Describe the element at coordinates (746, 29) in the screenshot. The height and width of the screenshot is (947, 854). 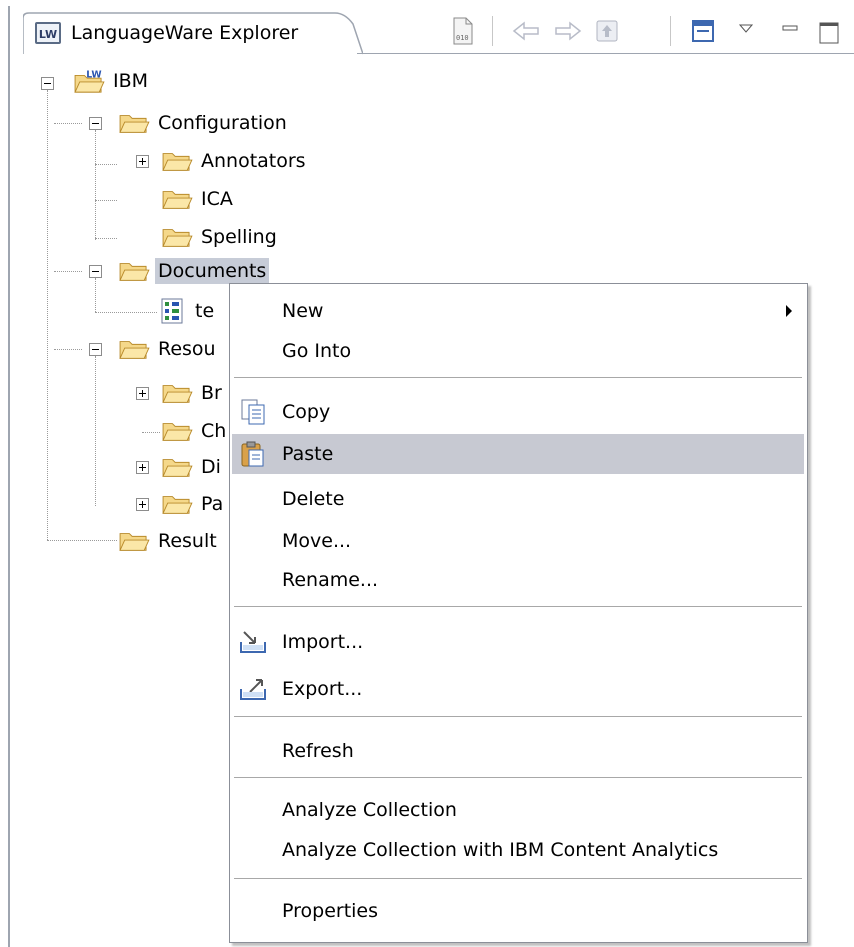
I see `view-menu-icon` at that location.